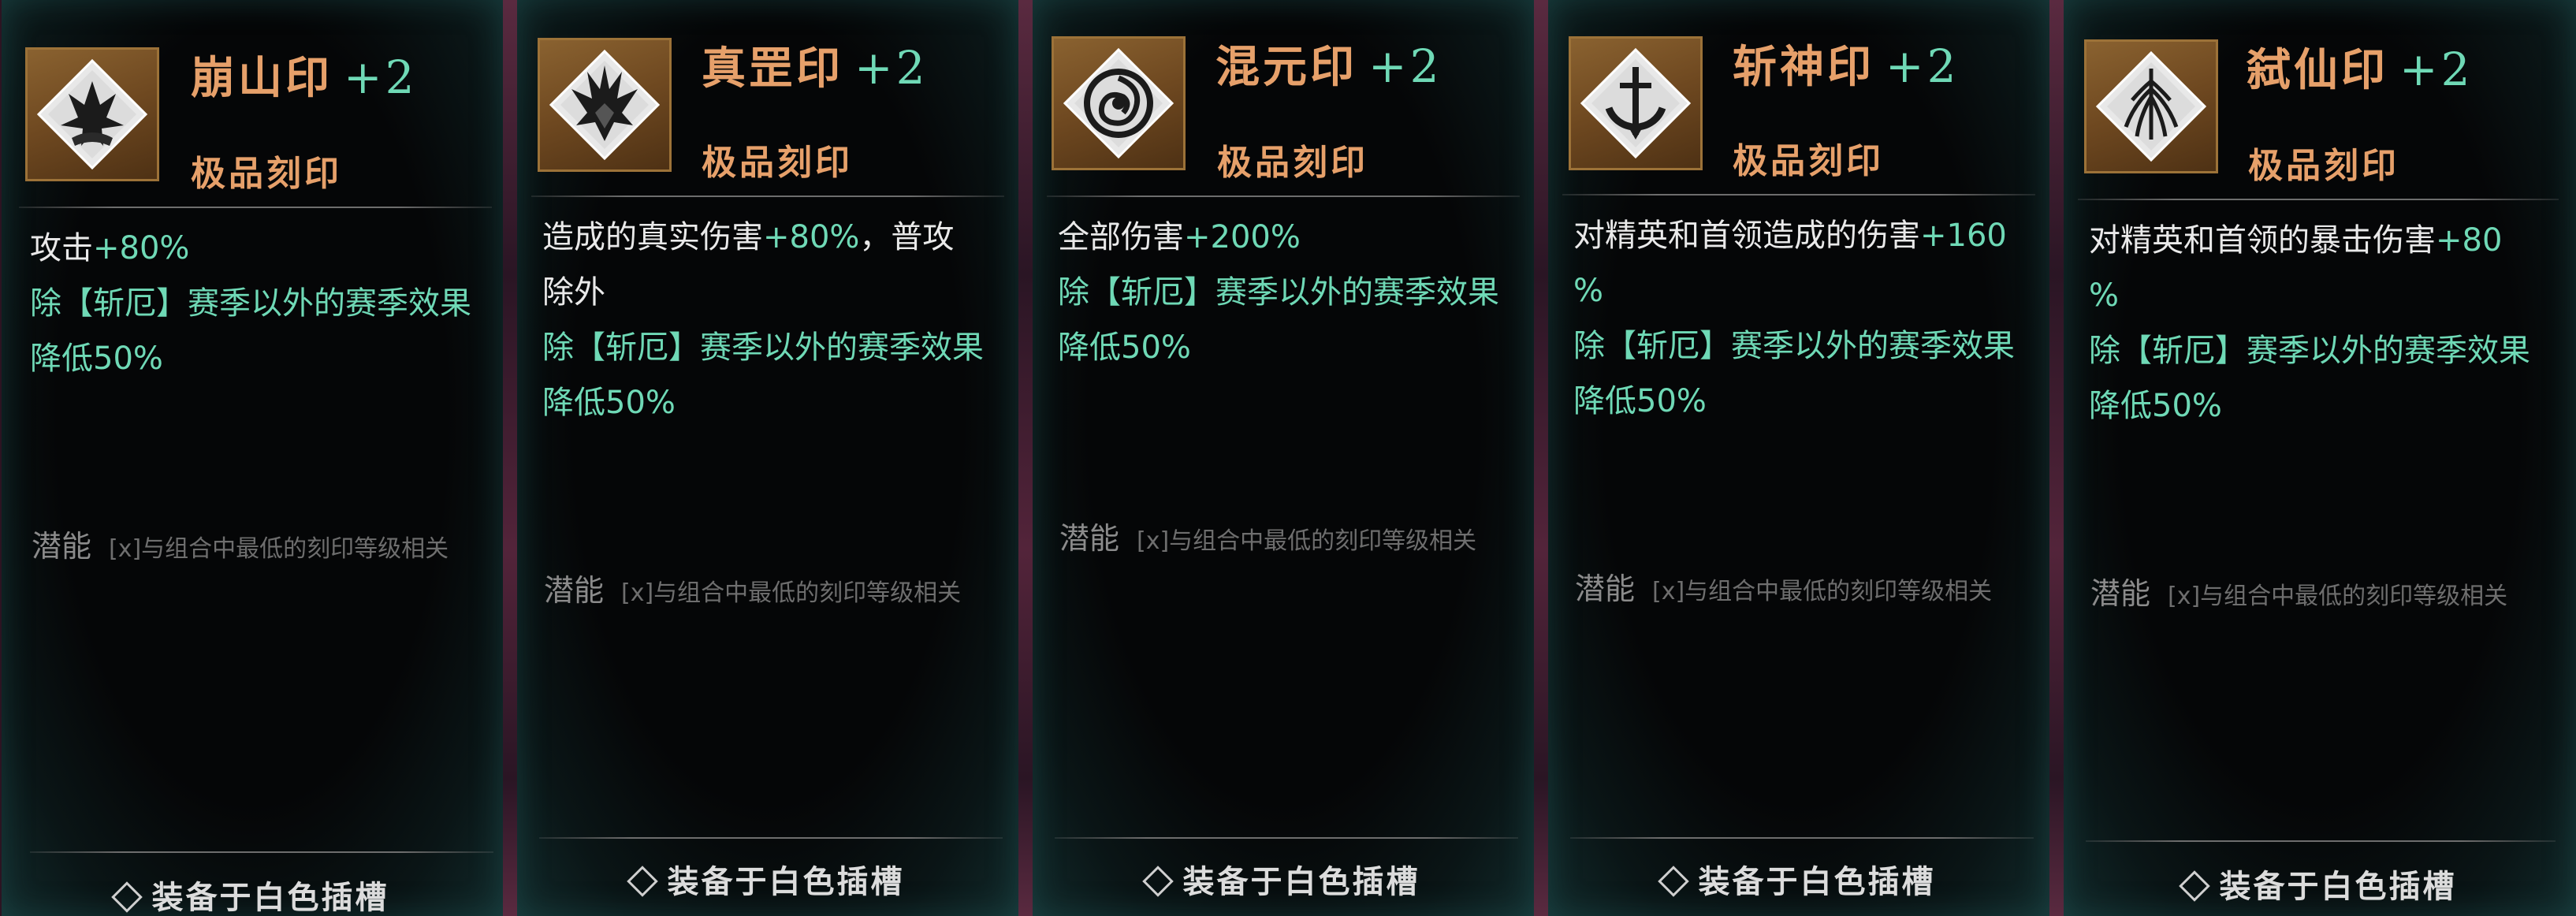  Describe the element at coordinates (2262, 240) in the screenshot. I see `desc-text: 对精英和首领的暴击伤害` at that location.